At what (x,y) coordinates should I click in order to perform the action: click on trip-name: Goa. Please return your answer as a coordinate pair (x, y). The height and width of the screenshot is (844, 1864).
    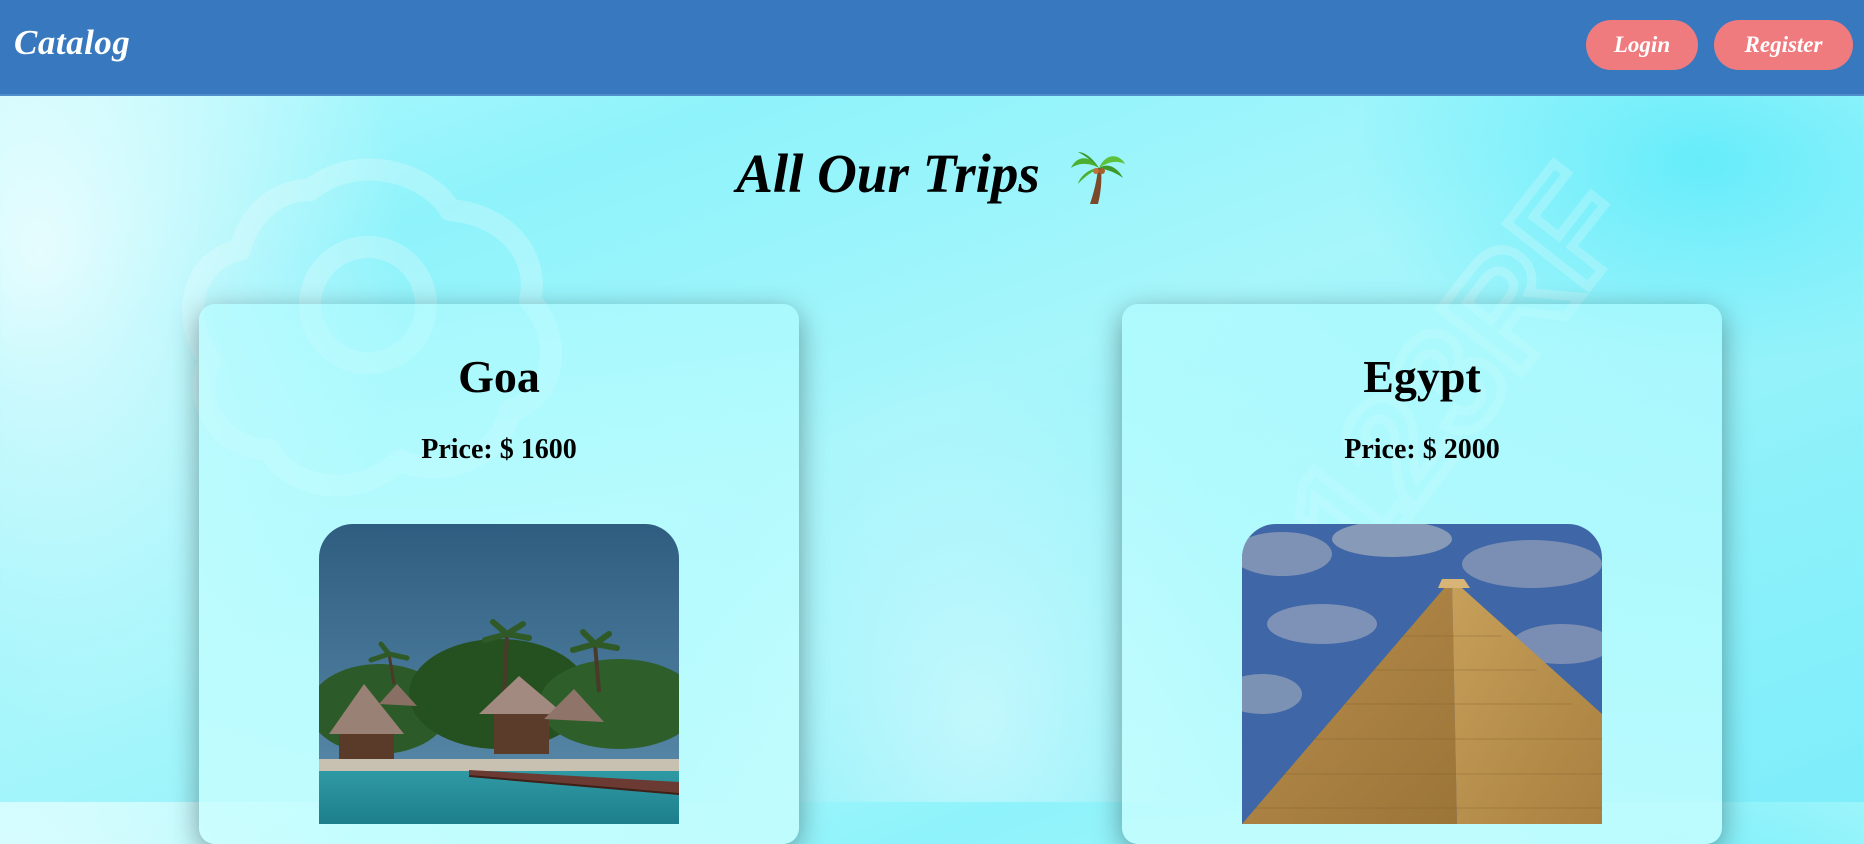
    Looking at the image, I should click on (499, 376).